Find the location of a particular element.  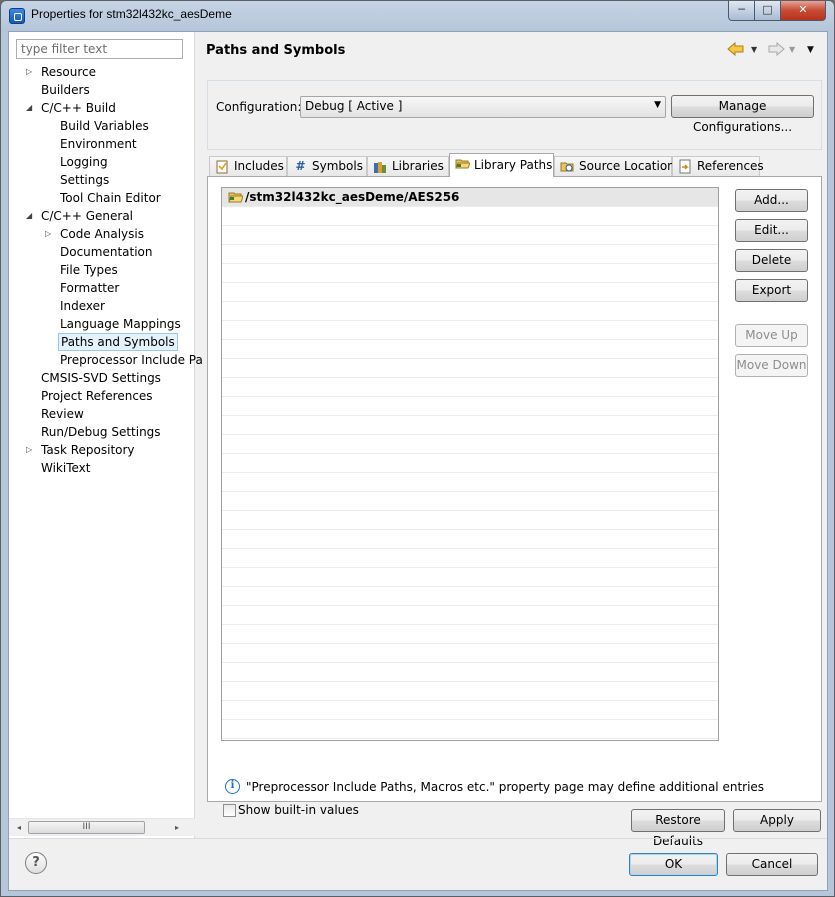

tree-item: ◢ C/C++ Build is located at coordinates (72, 108).